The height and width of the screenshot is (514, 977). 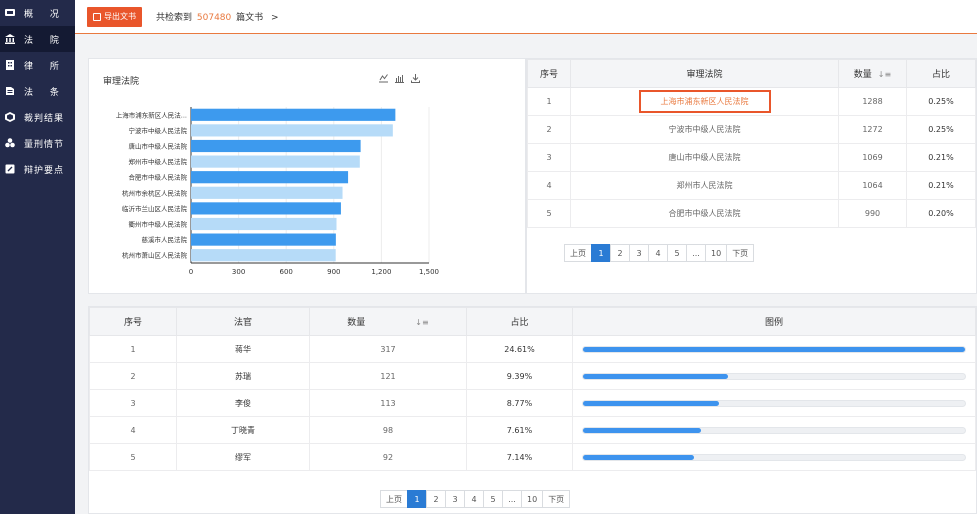 I want to click on table-row: 5 缪军 92 7.14%, so click(x=532, y=457).